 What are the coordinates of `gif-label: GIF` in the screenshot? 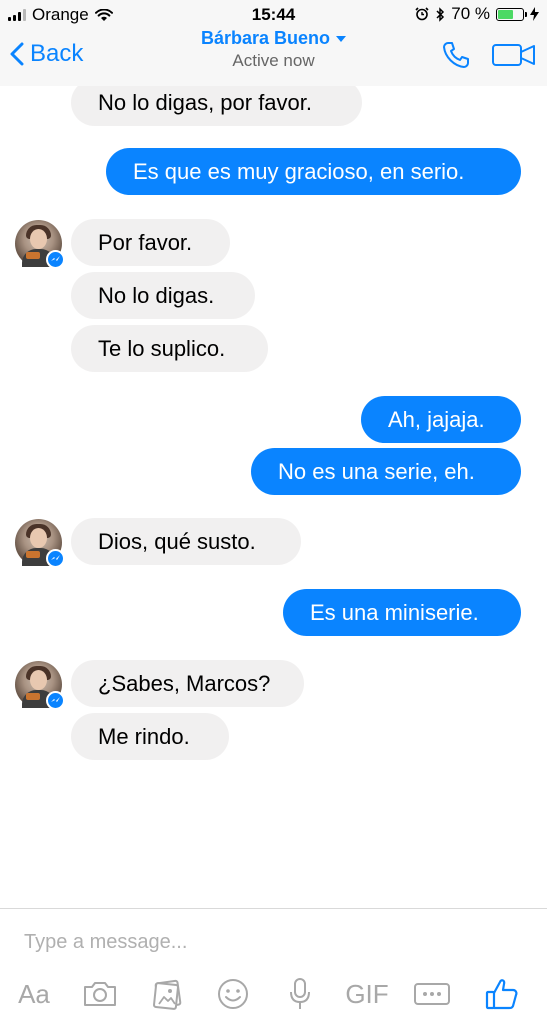 It's located at (367, 993).